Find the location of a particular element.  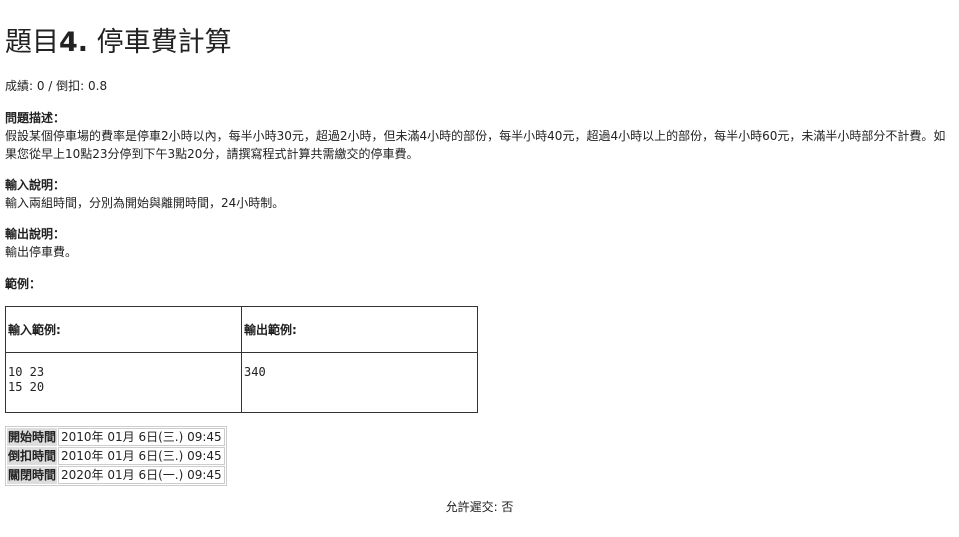

output-example-value: 340 is located at coordinates (255, 372).